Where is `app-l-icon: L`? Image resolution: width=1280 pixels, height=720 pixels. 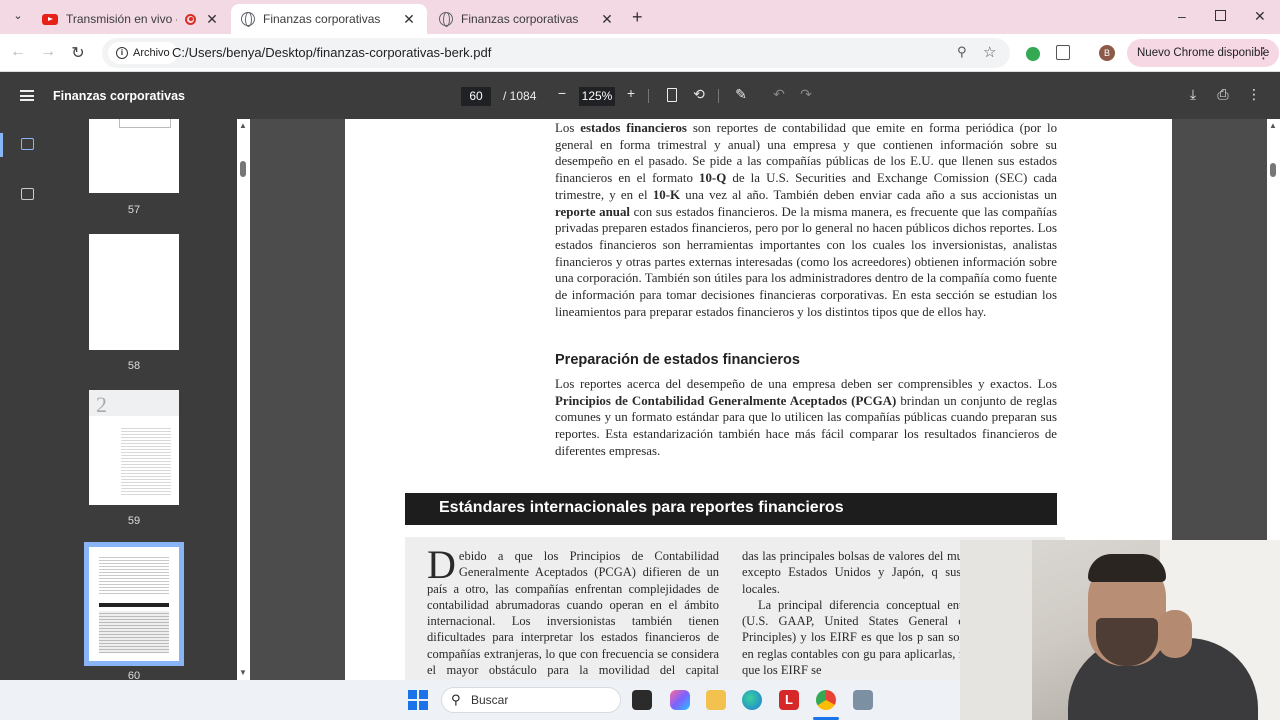 app-l-icon: L is located at coordinates (789, 700).